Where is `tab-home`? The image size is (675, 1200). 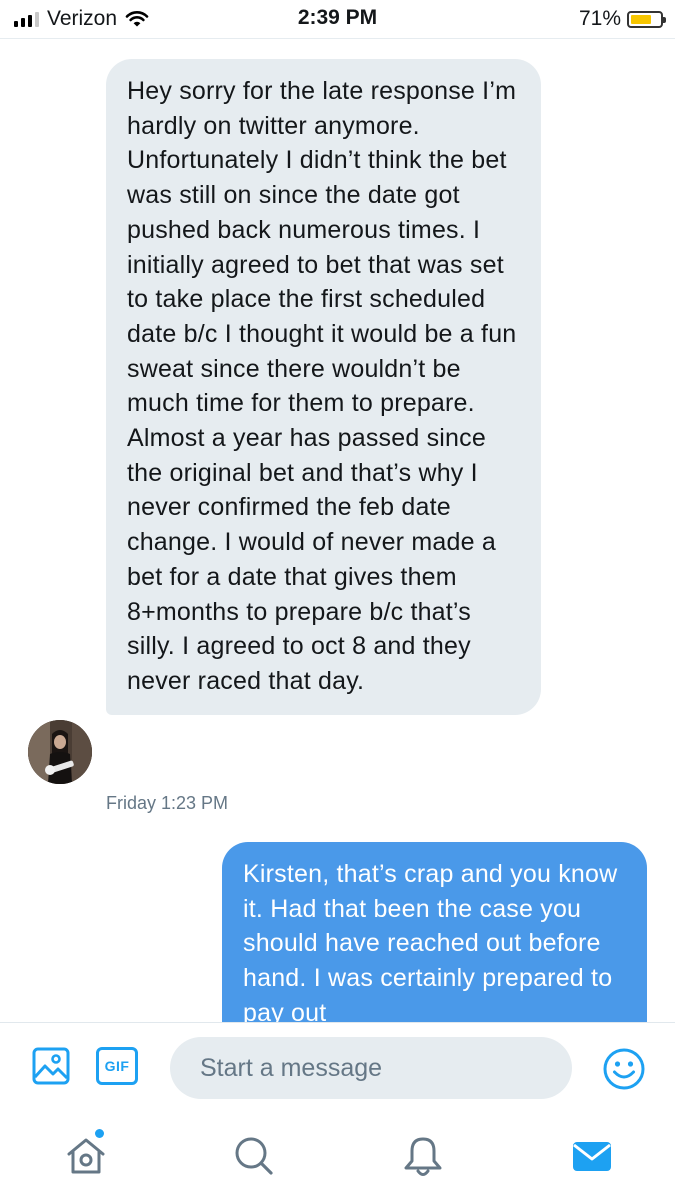 tab-home is located at coordinates (86, 1156).